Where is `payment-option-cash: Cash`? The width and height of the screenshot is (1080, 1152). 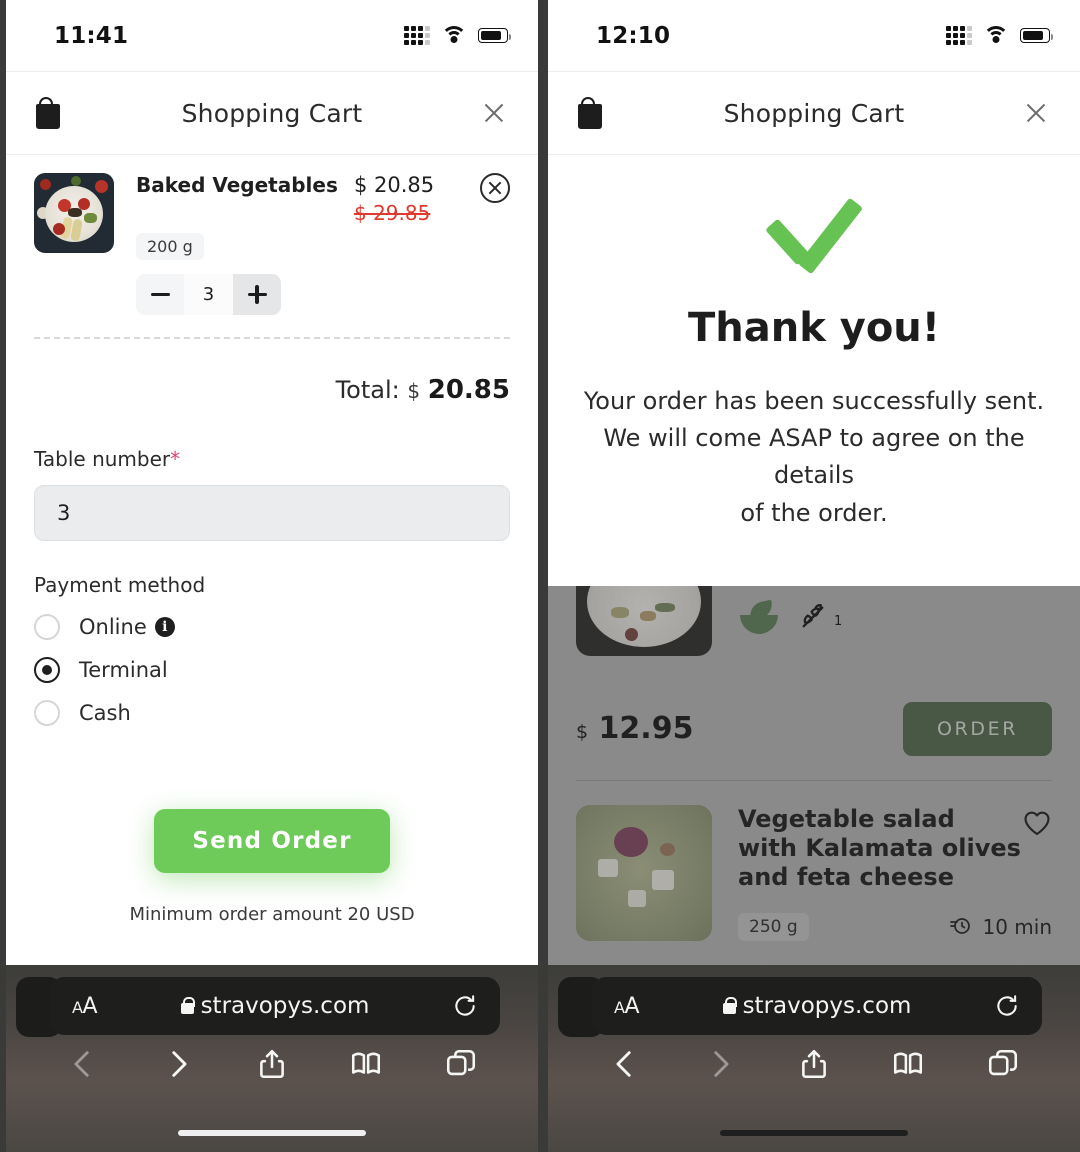
payment-option-cash: Cash is located at coordinates (272, 713).